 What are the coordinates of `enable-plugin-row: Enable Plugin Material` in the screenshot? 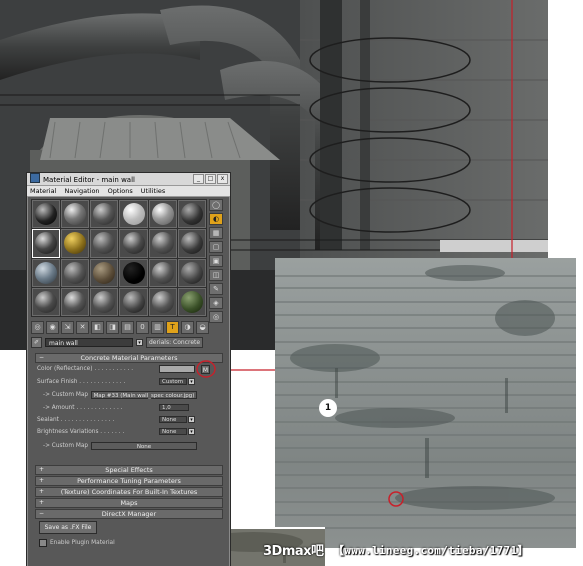 It's located at (77, 543).